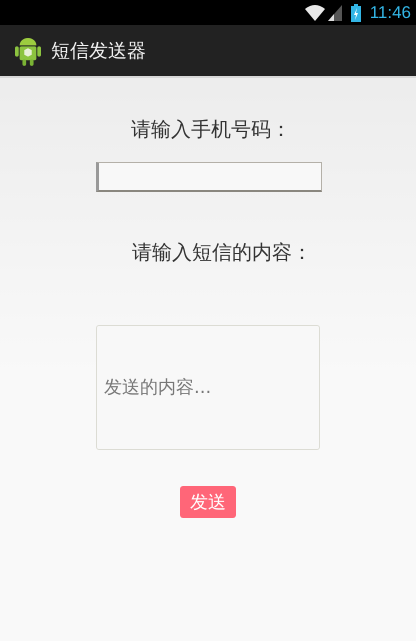  Describe the element at coordinates (355, 13) in the screenshot. I see `battery-icon` at that location.